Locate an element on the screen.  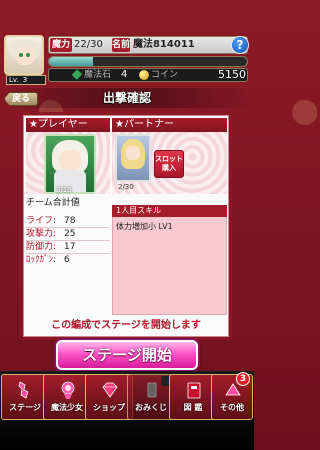
magic-stone-label: 魔法石 is located at coordinates (98, 75).